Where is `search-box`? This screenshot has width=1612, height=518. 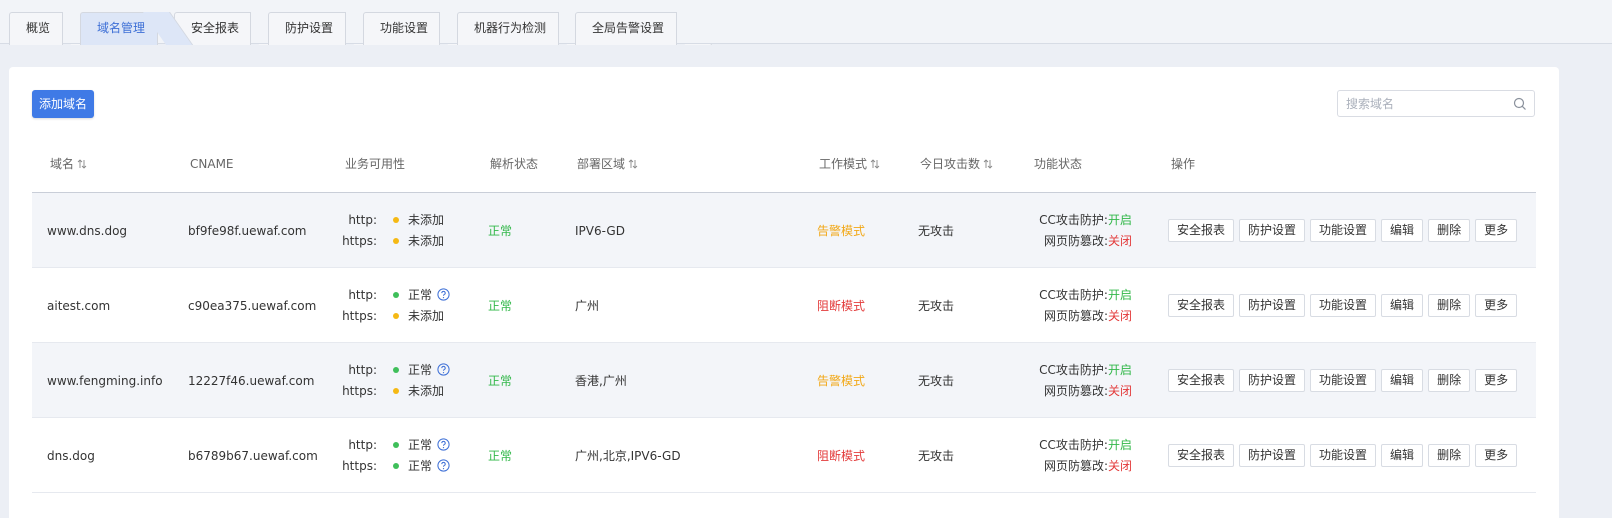 search-box is located at coordinates (1436, 103).